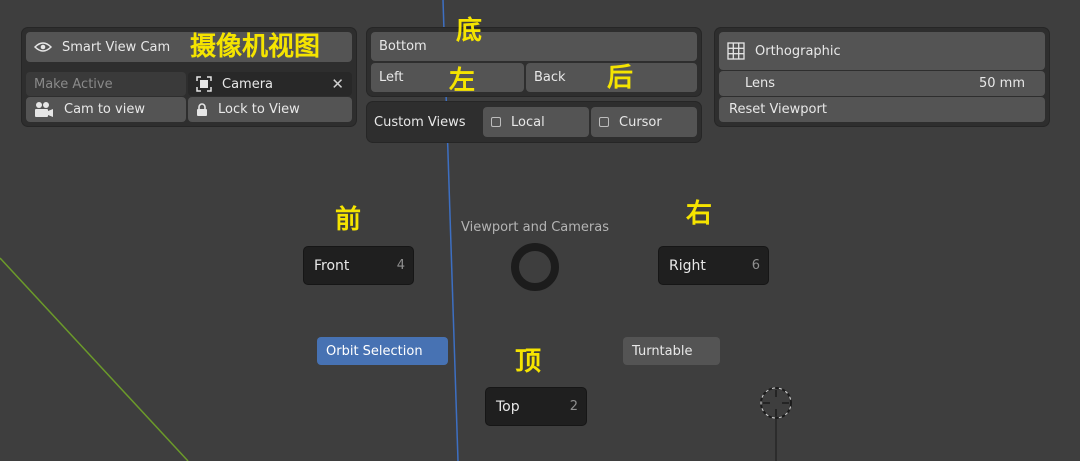 The image size is (1080, 461). What do you see at coordinates (400, 265) in the screenshot?
I see `front-key: 4` at bounding box center [400, 265].